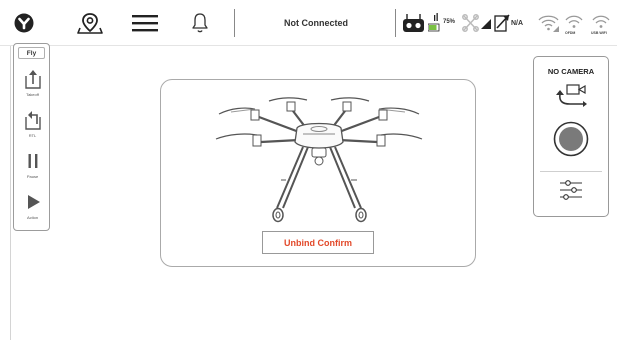  What do you see at coordinates (31, 53) in the screenshot?
I see `fly-panel-title: Fly` at bounding box center [31, 53].